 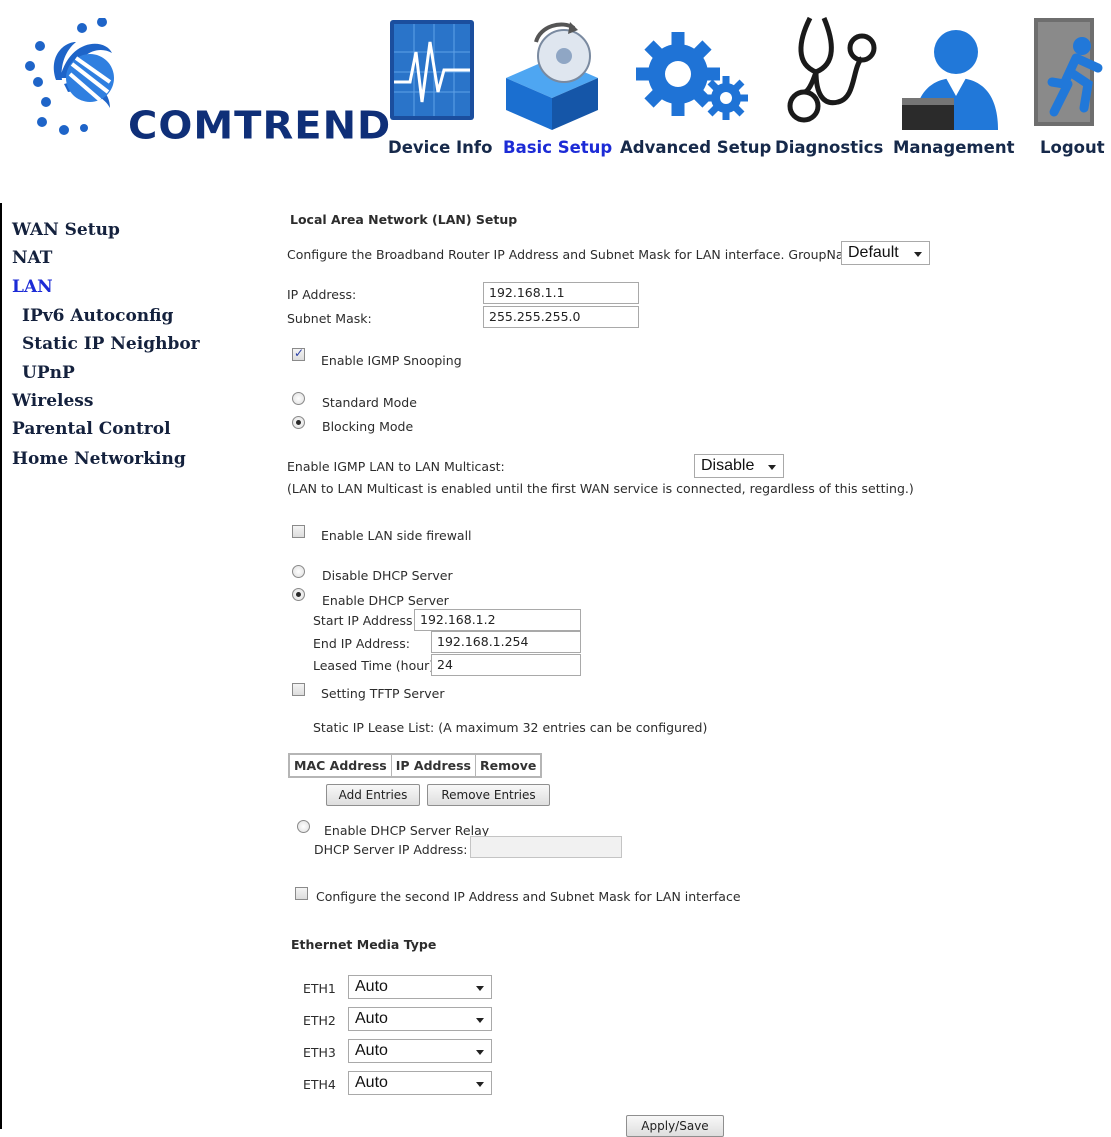 I want to click on eth3-media-select: Auto, so click(x=420, y=1051).